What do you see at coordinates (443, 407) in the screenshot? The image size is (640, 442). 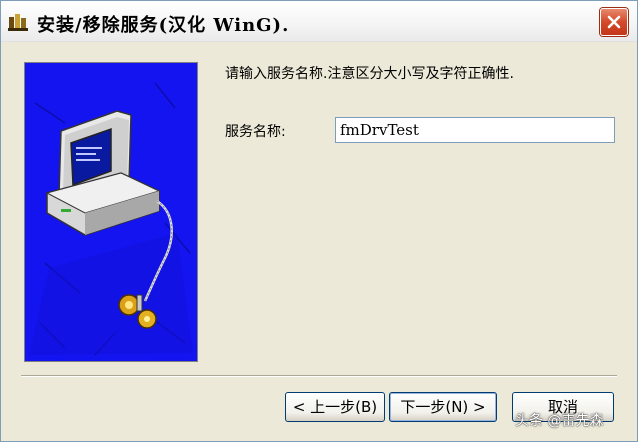 I see `next-button: 下一步(N) >` at bounding box center [443, 407].